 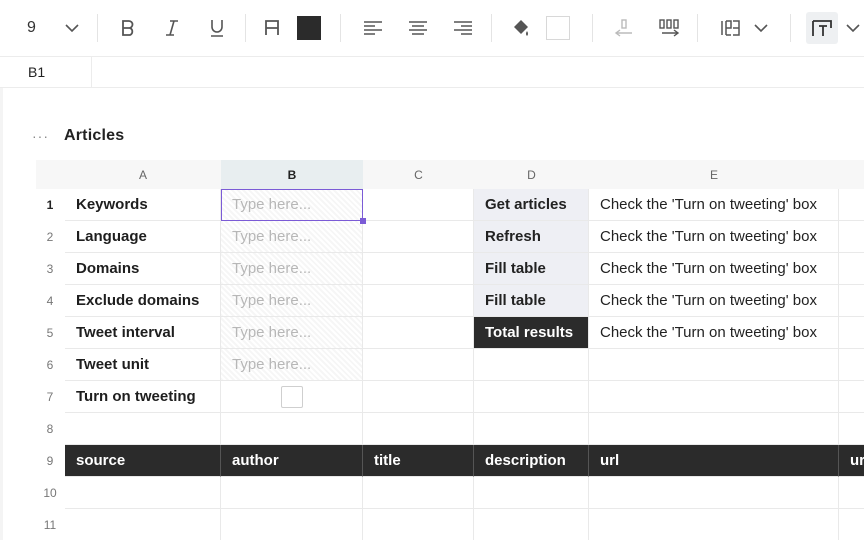 What do you see at coordinates (418, 461) in the screenshot?
I see `table-header-title: title` at bounding box center [418, 461].